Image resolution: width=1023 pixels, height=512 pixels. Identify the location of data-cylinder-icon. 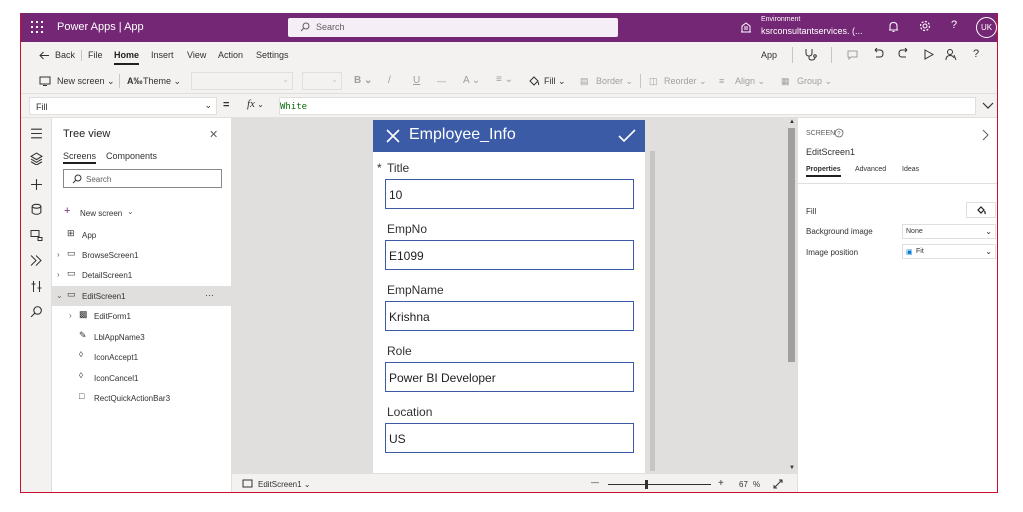
(36, 209).